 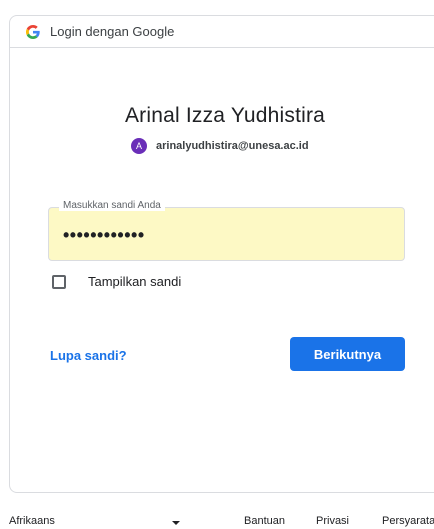 What do you see at coordinates (232, 146) in the screenshot?
I see `account-email: arinalyudhistira@unesa.ac.id` at bounding box center [232, 146].